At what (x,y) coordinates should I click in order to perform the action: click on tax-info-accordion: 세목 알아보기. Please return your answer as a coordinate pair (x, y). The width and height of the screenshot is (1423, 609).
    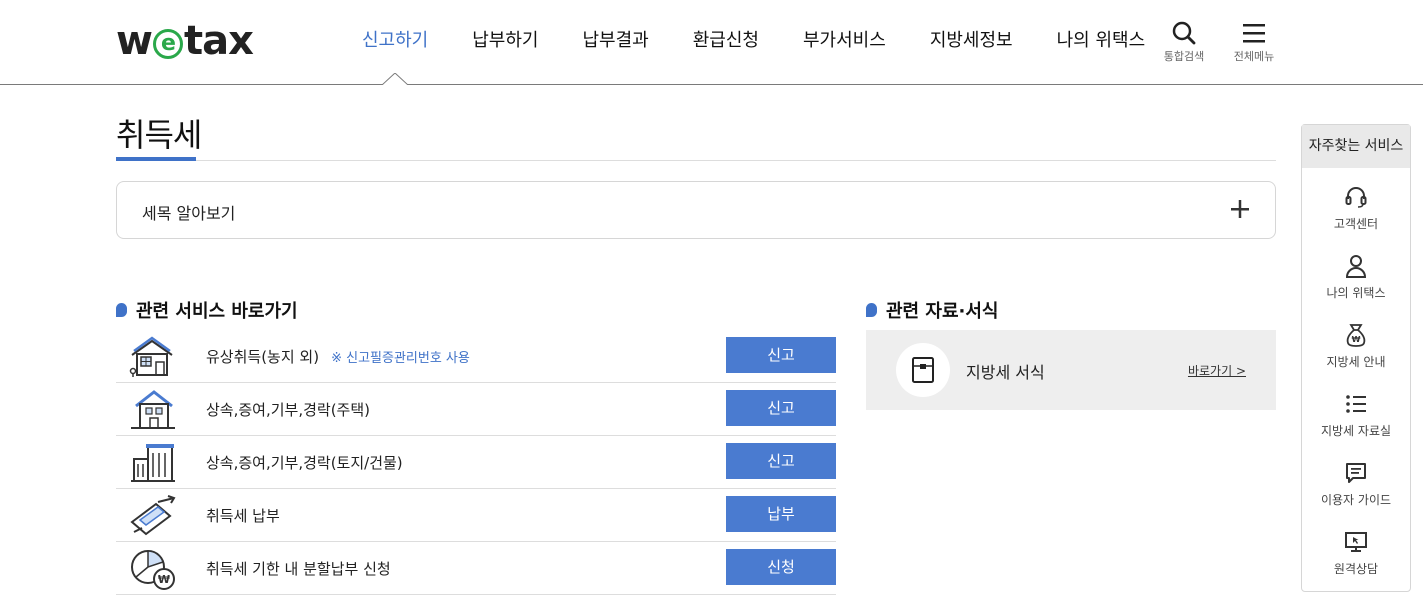
    Looking at the image, I should click on (696, 210).